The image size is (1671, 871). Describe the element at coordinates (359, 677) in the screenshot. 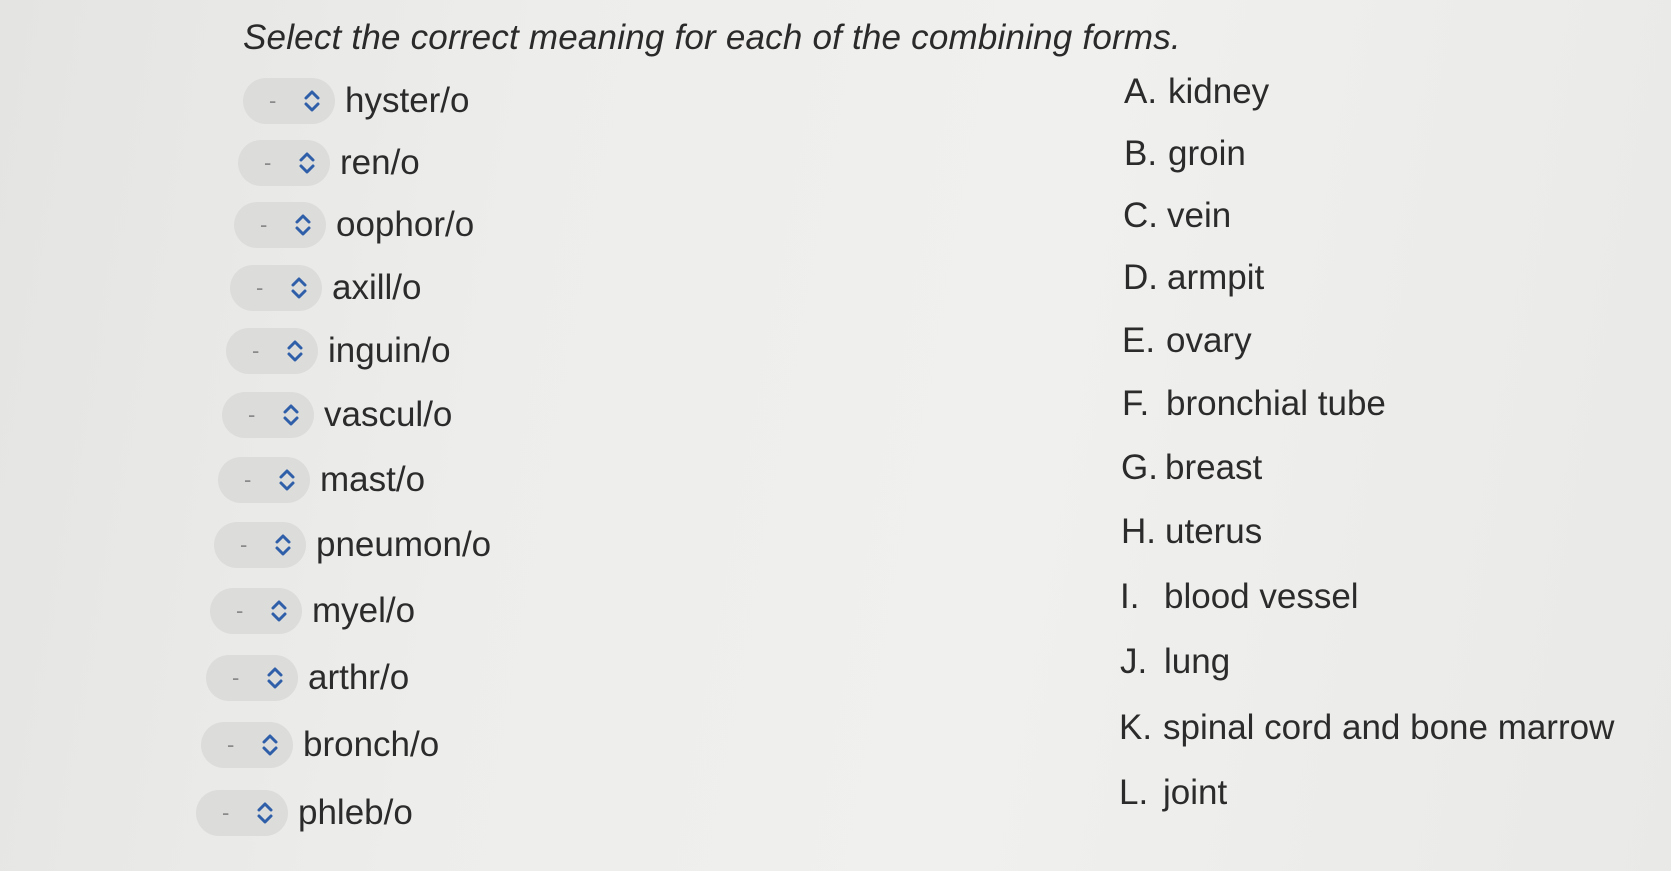

I see `combining-form-term: arthr/o` at that location.